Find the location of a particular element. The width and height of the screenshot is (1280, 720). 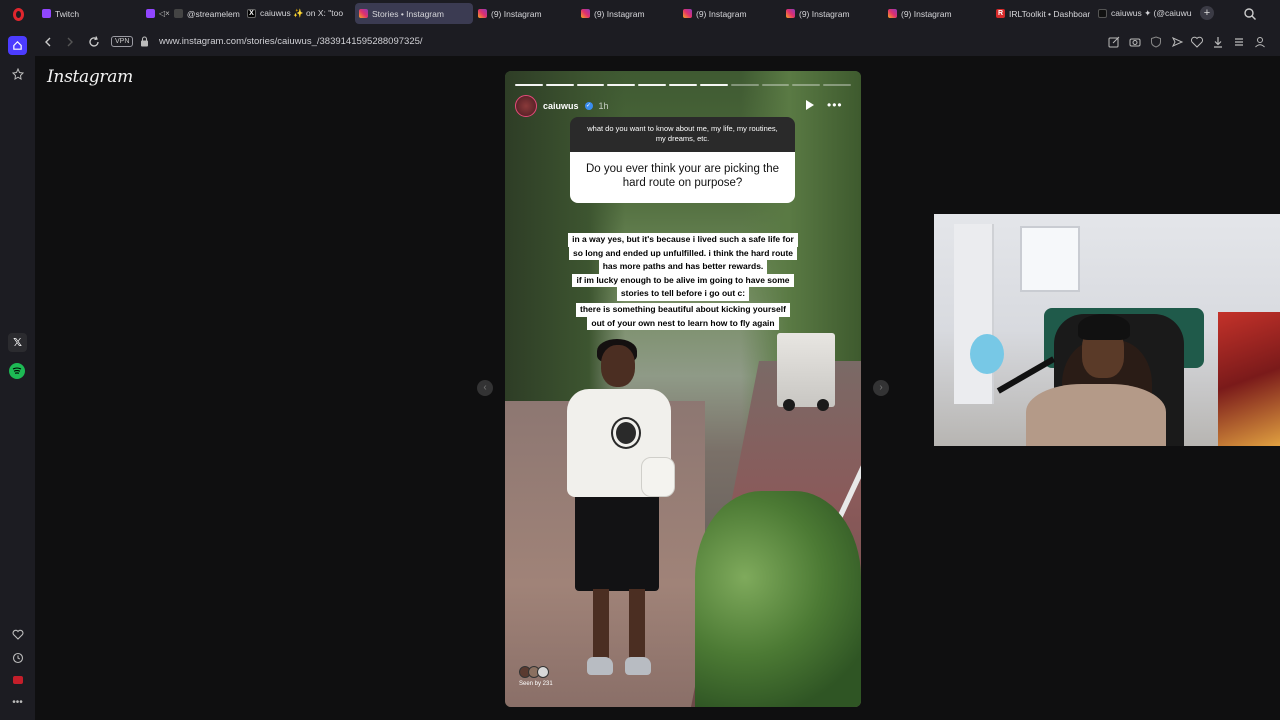

viewer-avatar is located at coordinates (543, 672).